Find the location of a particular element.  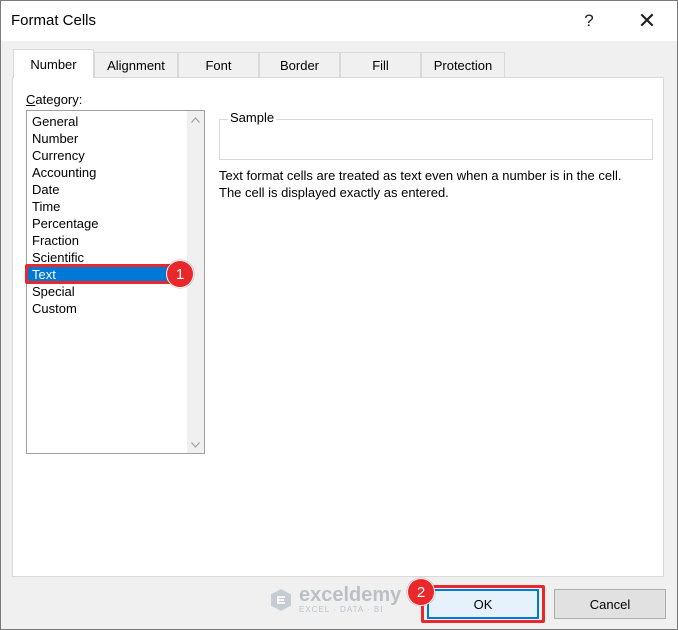

close-button: ✕ is located at coordinates (647, 21).